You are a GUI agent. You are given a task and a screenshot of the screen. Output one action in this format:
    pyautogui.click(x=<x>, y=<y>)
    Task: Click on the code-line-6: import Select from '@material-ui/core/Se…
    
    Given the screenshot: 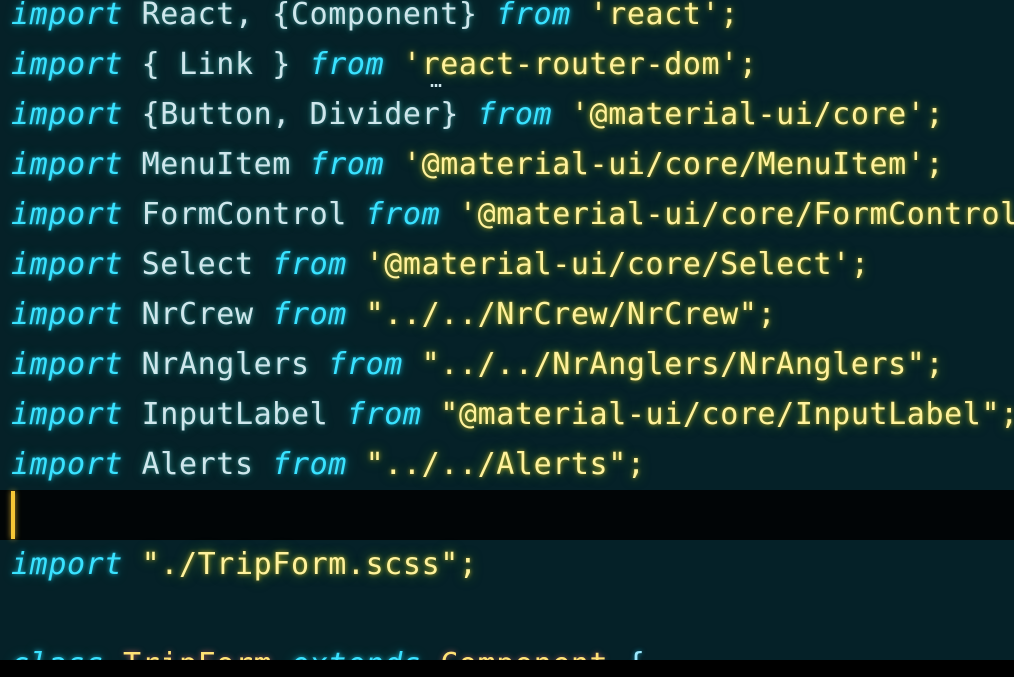 What is the action you would take?
    pyautogui.click(x=440, y=265)
    